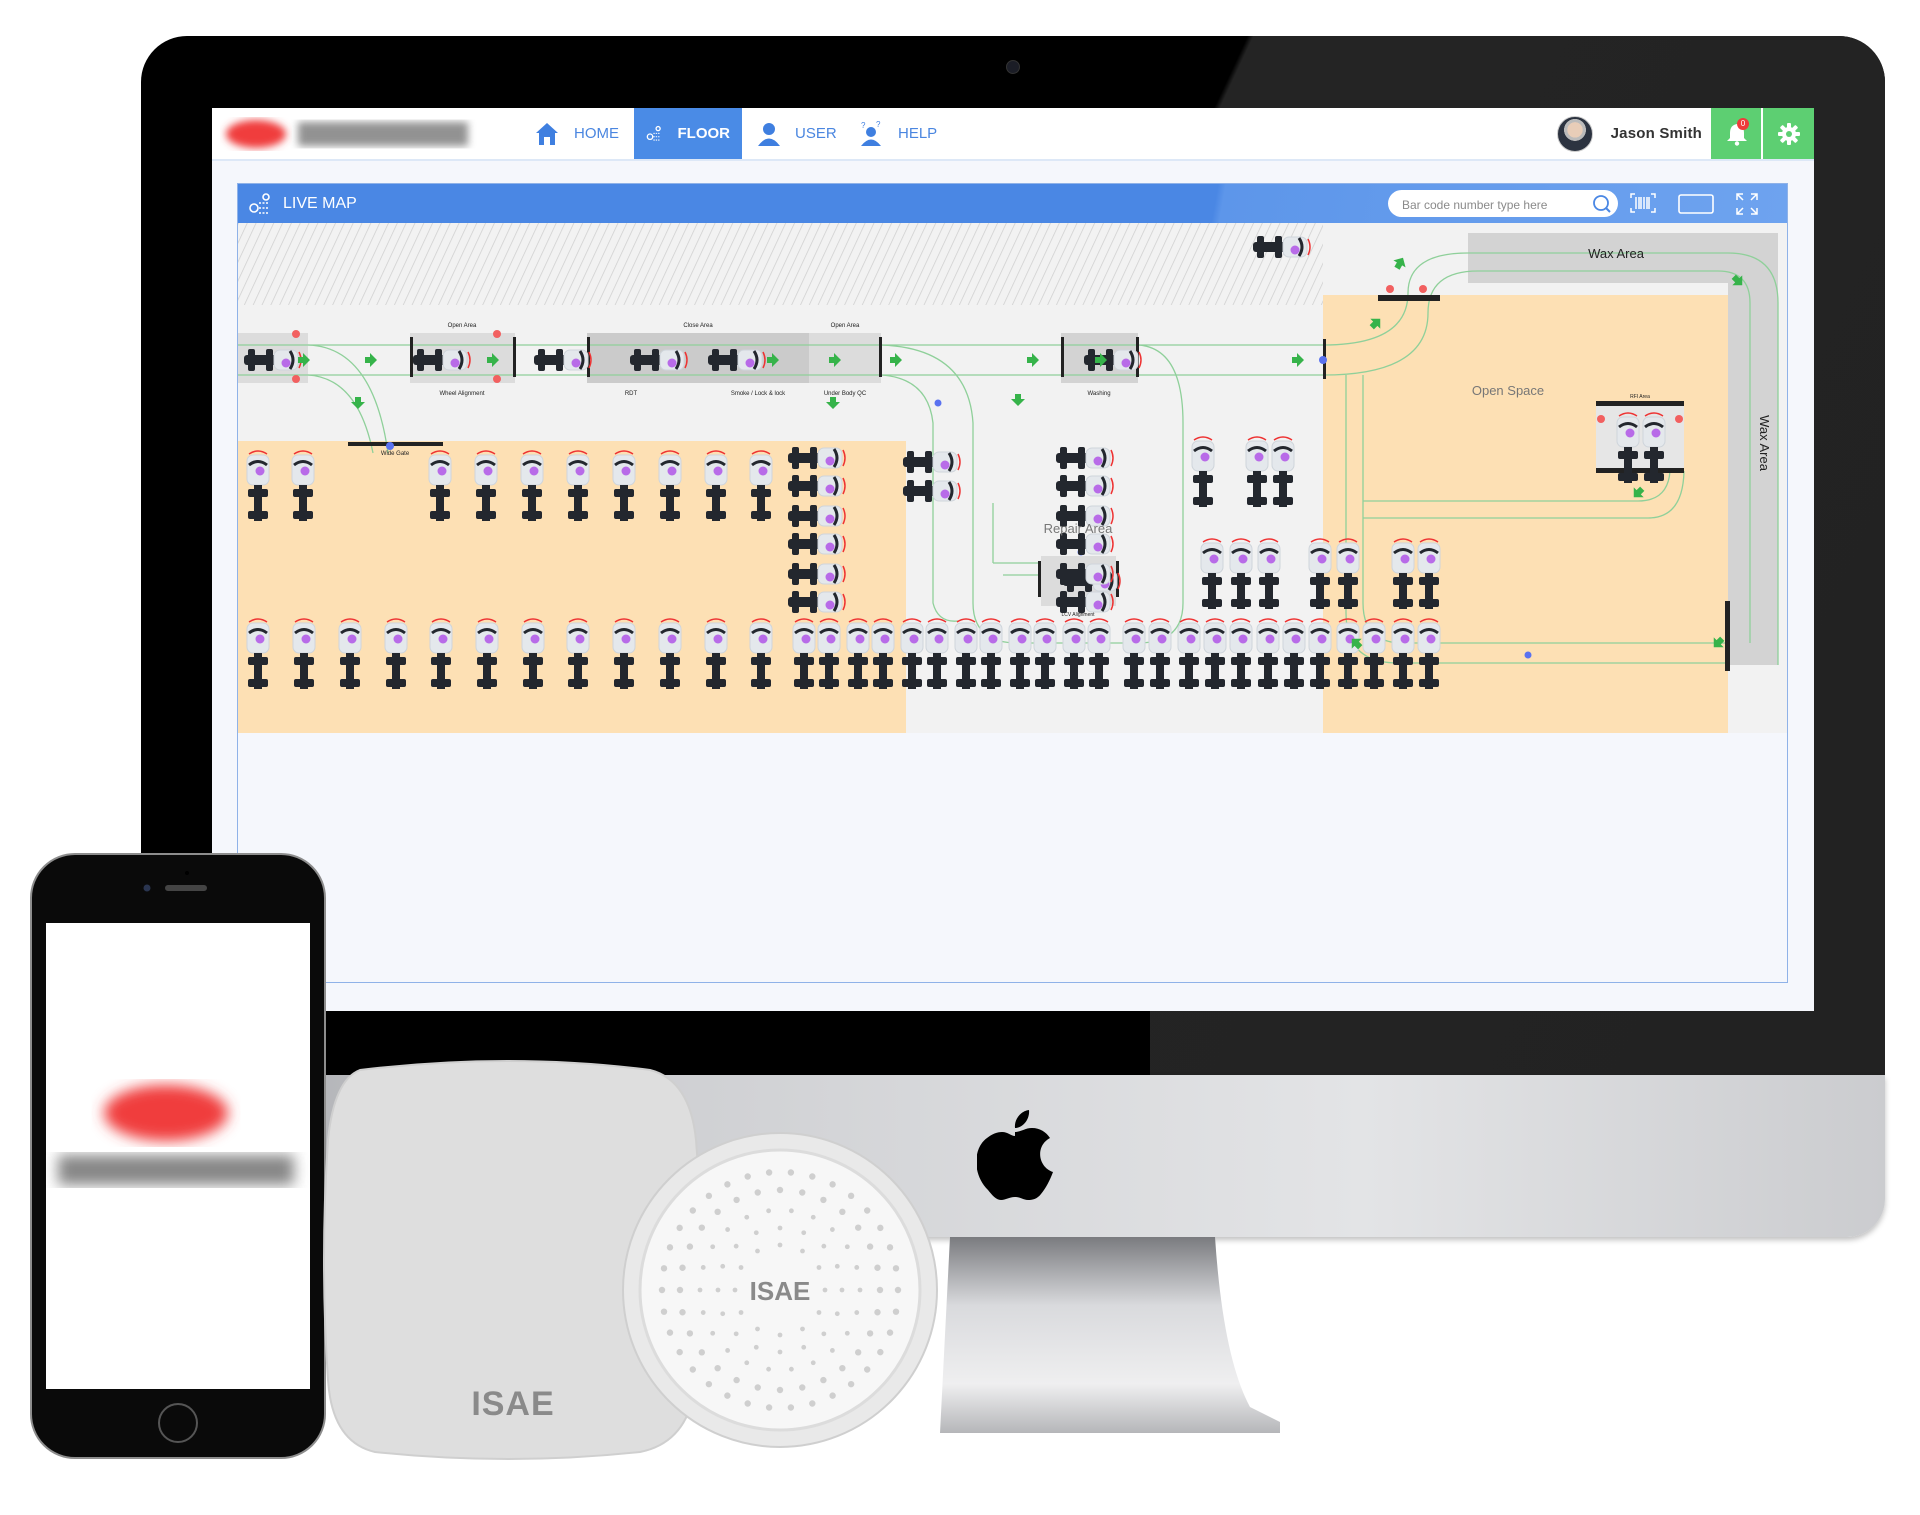 The height and width of the screenshot is (1515, 1920). Describe the element at coordinates (1643, 203) in the screenshot. I see `barcode-icon` at that location.